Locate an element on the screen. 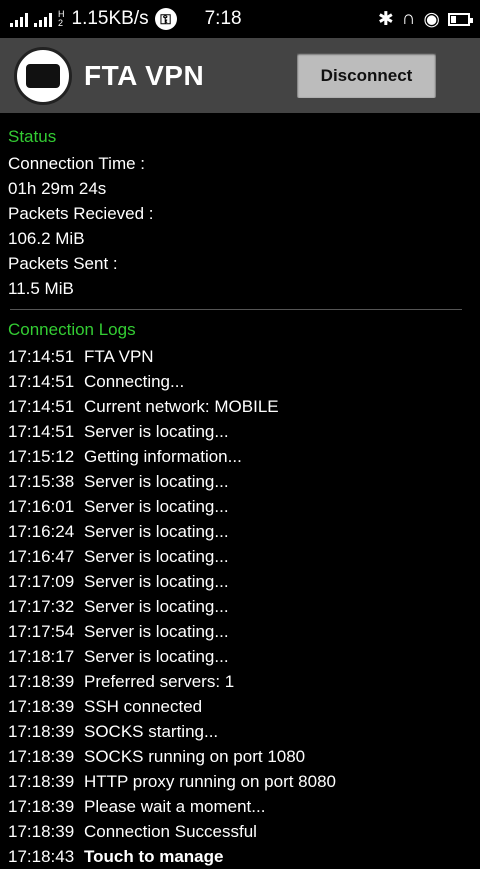  battery-icon is located at coordinates (460, 19).